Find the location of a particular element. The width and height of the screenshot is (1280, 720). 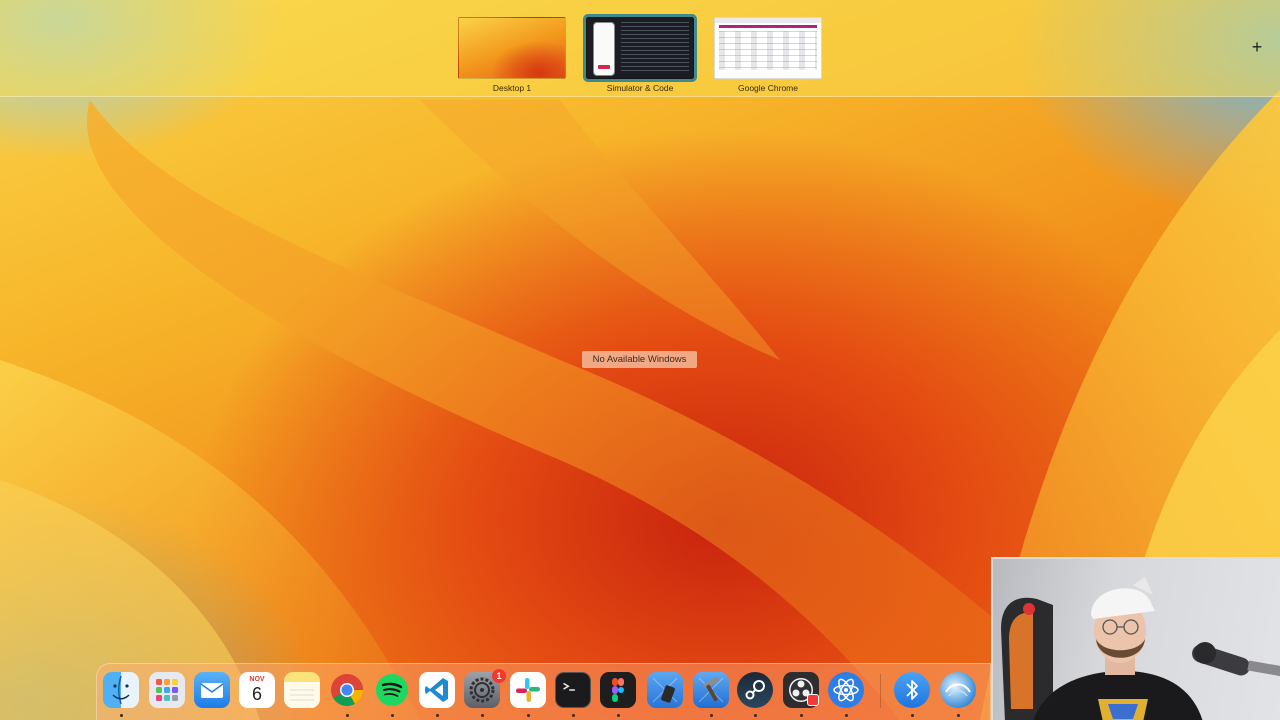

spotify-running-dot is located at coordinates (392, 715).